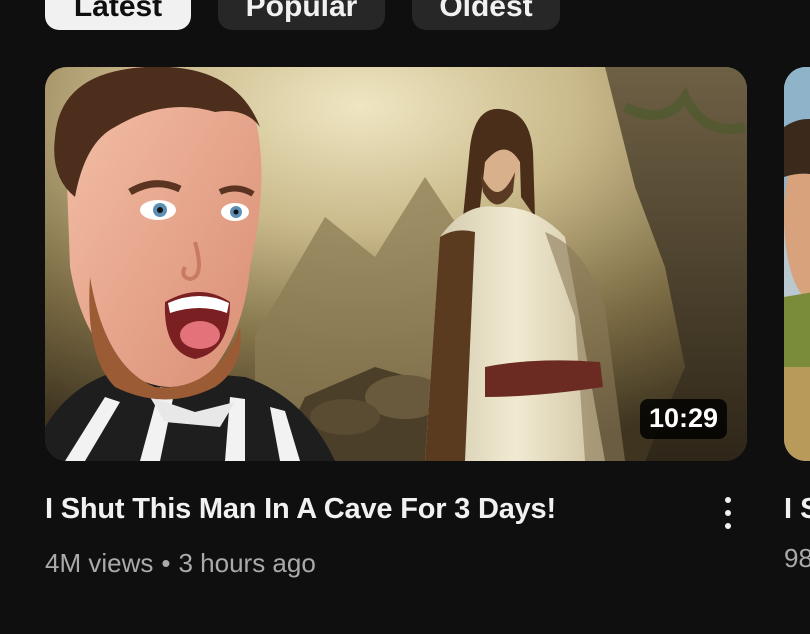  I want to click on video-subline: 4M views • 3 hours ago, so click(180, 563).